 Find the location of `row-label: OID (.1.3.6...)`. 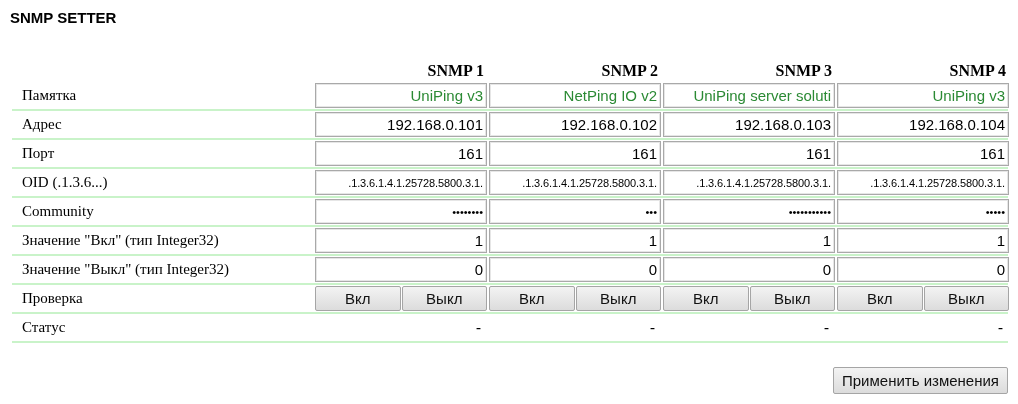

row-label: OID (.1.3.6...) is located at coordinates (64, 182).